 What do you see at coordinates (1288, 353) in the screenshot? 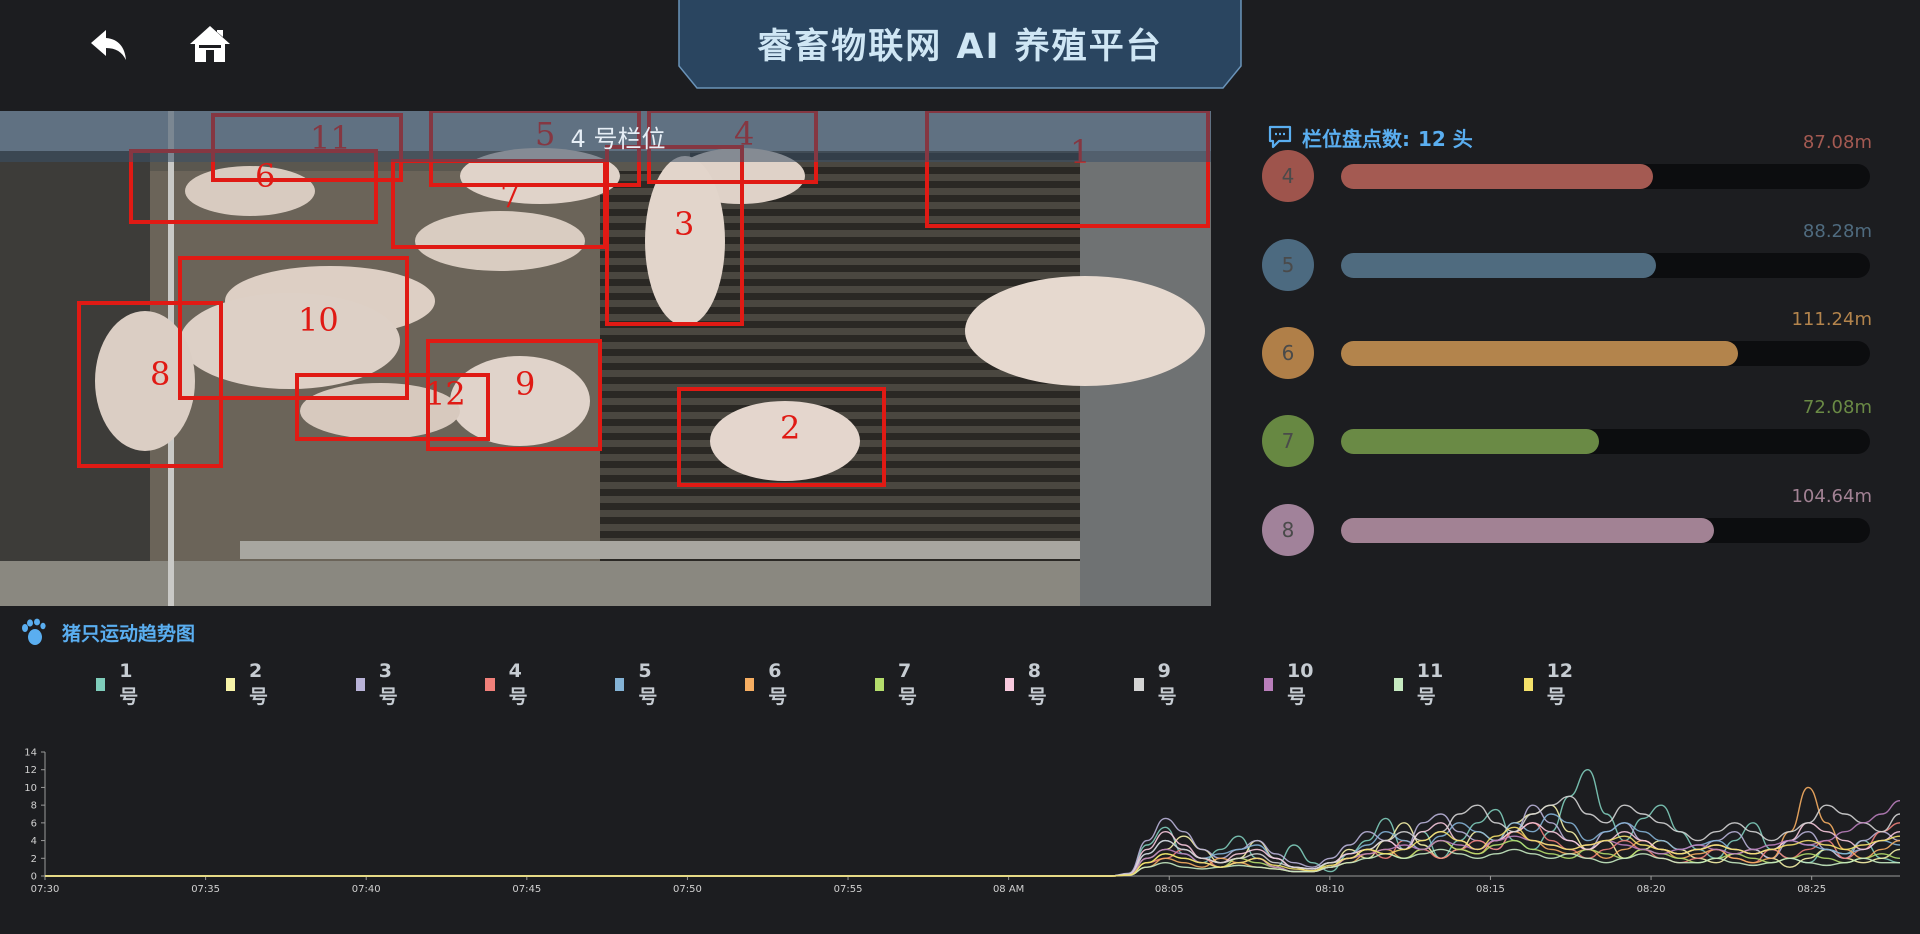
I see `pig-id-badge: 6` at bounding box center [1288, 353].